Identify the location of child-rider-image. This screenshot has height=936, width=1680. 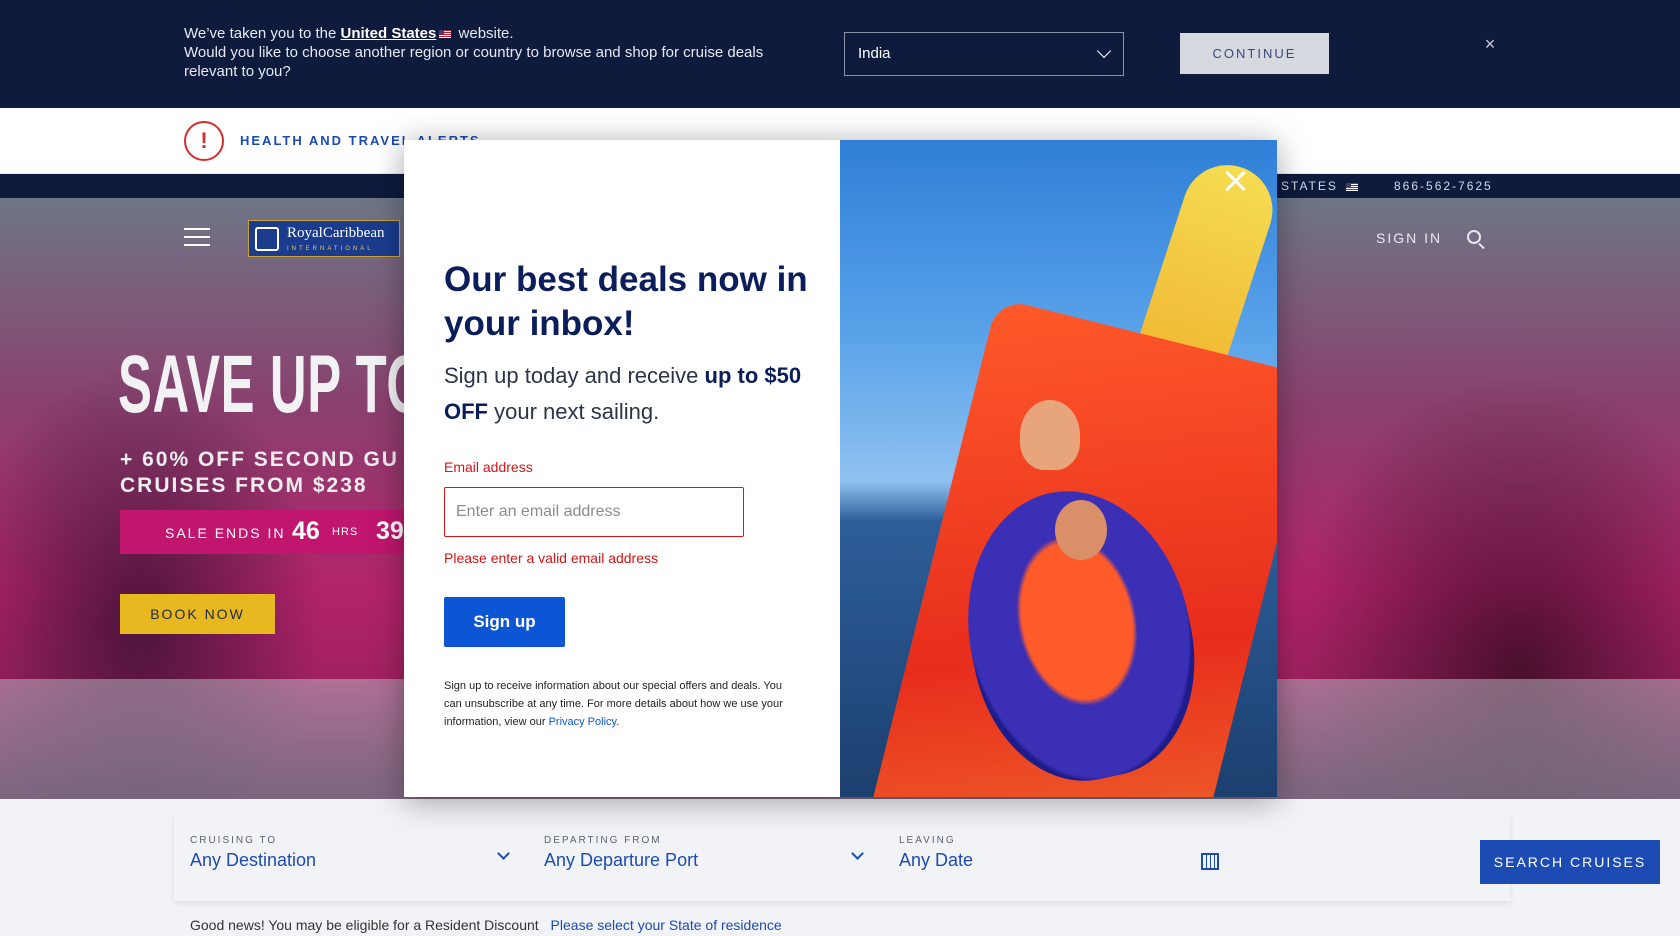
(1081, 530).